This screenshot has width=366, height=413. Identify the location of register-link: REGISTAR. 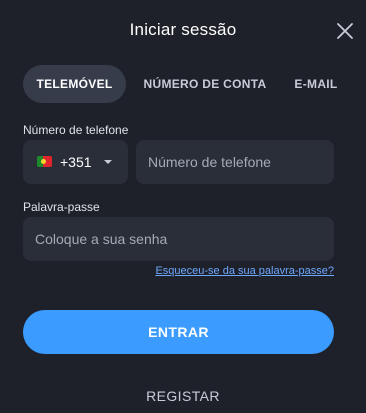
(183, 396).